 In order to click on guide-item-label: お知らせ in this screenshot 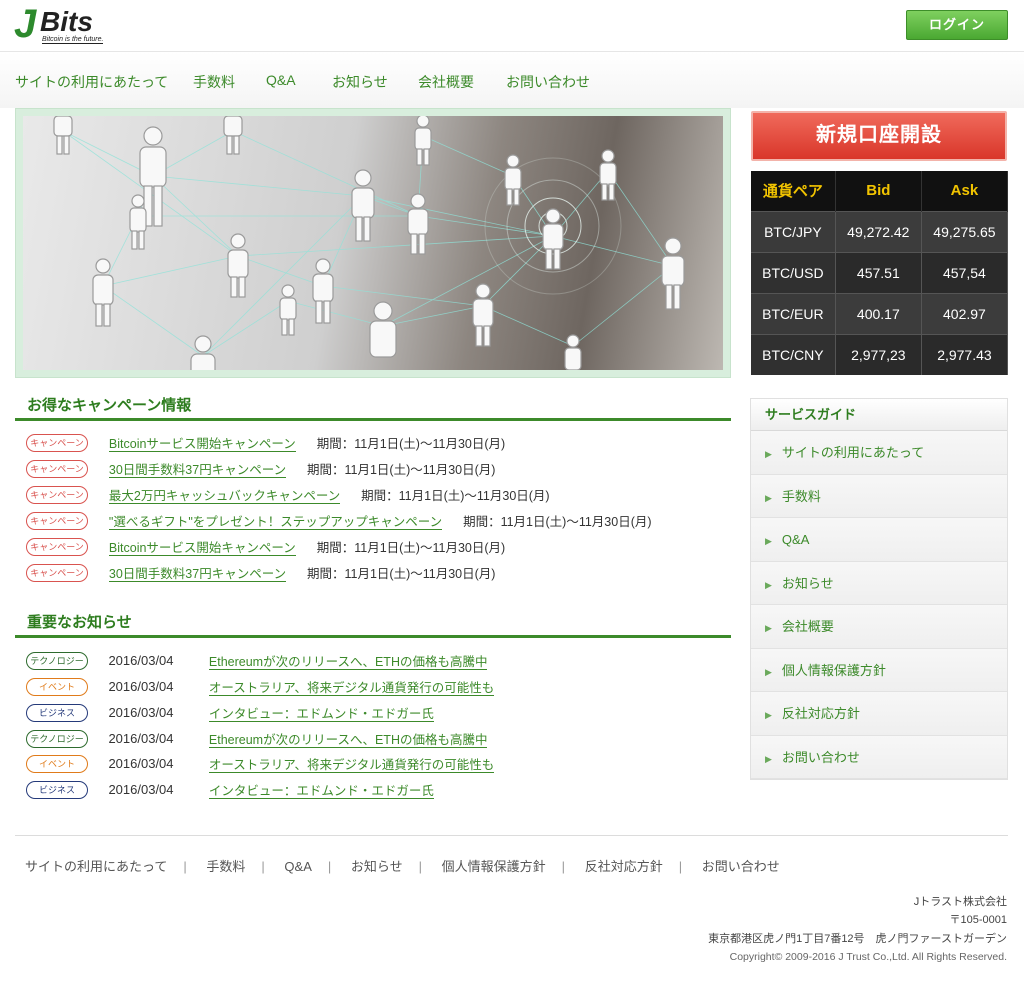, I will do `click(807, 583)`.